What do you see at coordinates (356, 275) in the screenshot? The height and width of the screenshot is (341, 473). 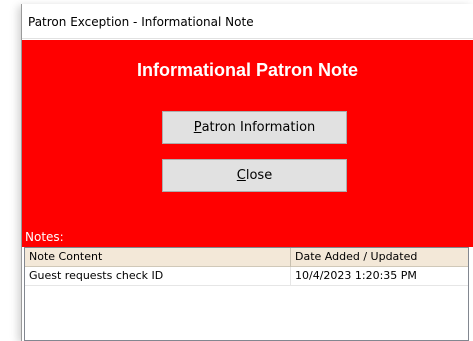 I see `date-added-cell: 10/4/2023 1:20:35 PM` at bounding box center [356, 275].